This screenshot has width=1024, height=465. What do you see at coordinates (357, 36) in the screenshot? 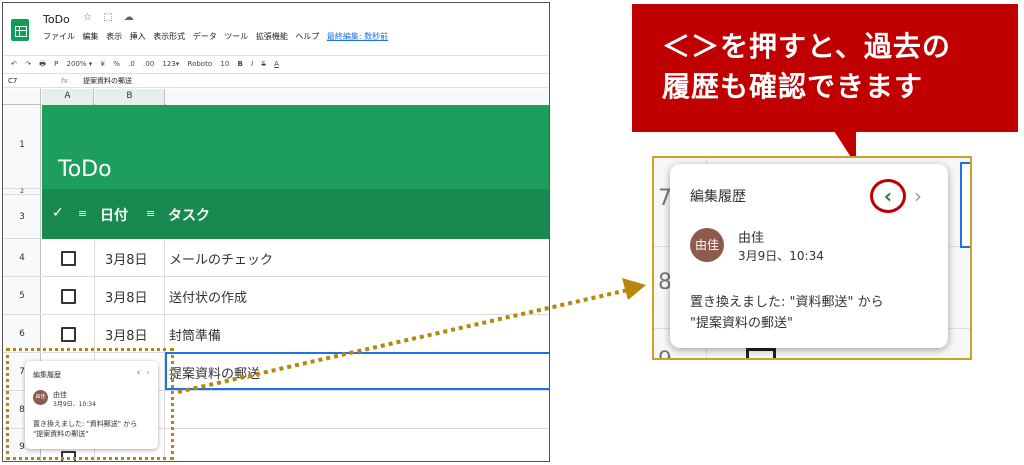
I see `last-edit-link: 最終編集: 数秒前` at bounding box center [357, 36].